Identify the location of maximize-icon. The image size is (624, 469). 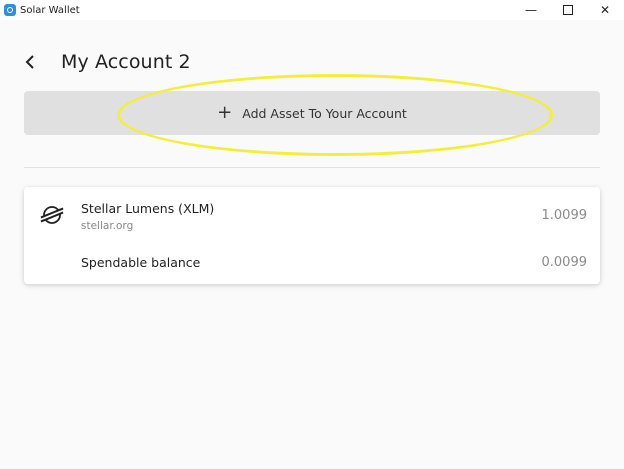
(568, 10).